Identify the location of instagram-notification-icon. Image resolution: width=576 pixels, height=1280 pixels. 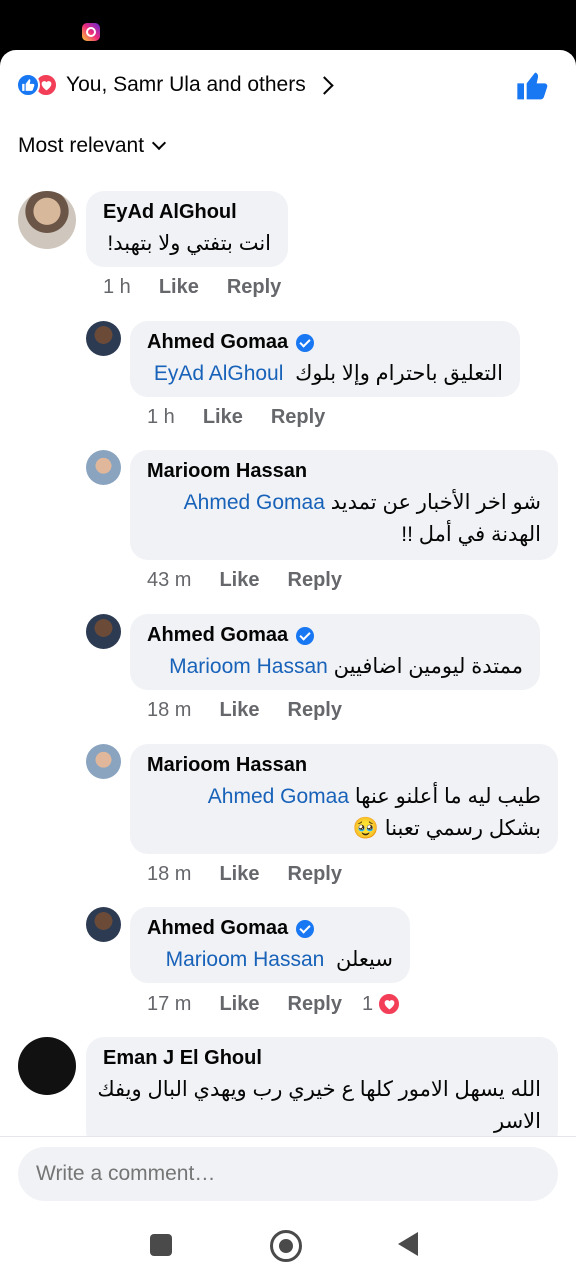
(91, 32).